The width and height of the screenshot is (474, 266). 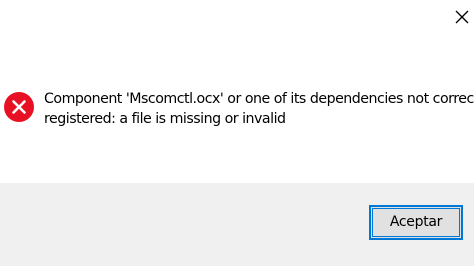 What do you see at coordinates (19, 107) in the screenshot?
I see `error-x-circle-icon` at bounding box center [19, 107].